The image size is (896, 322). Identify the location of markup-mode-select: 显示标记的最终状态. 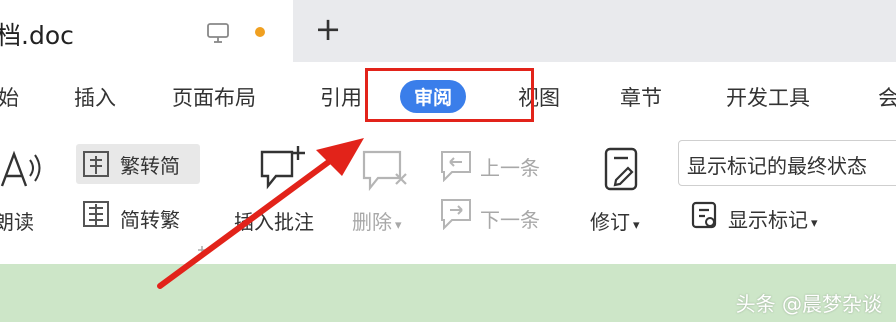
(787, 163).